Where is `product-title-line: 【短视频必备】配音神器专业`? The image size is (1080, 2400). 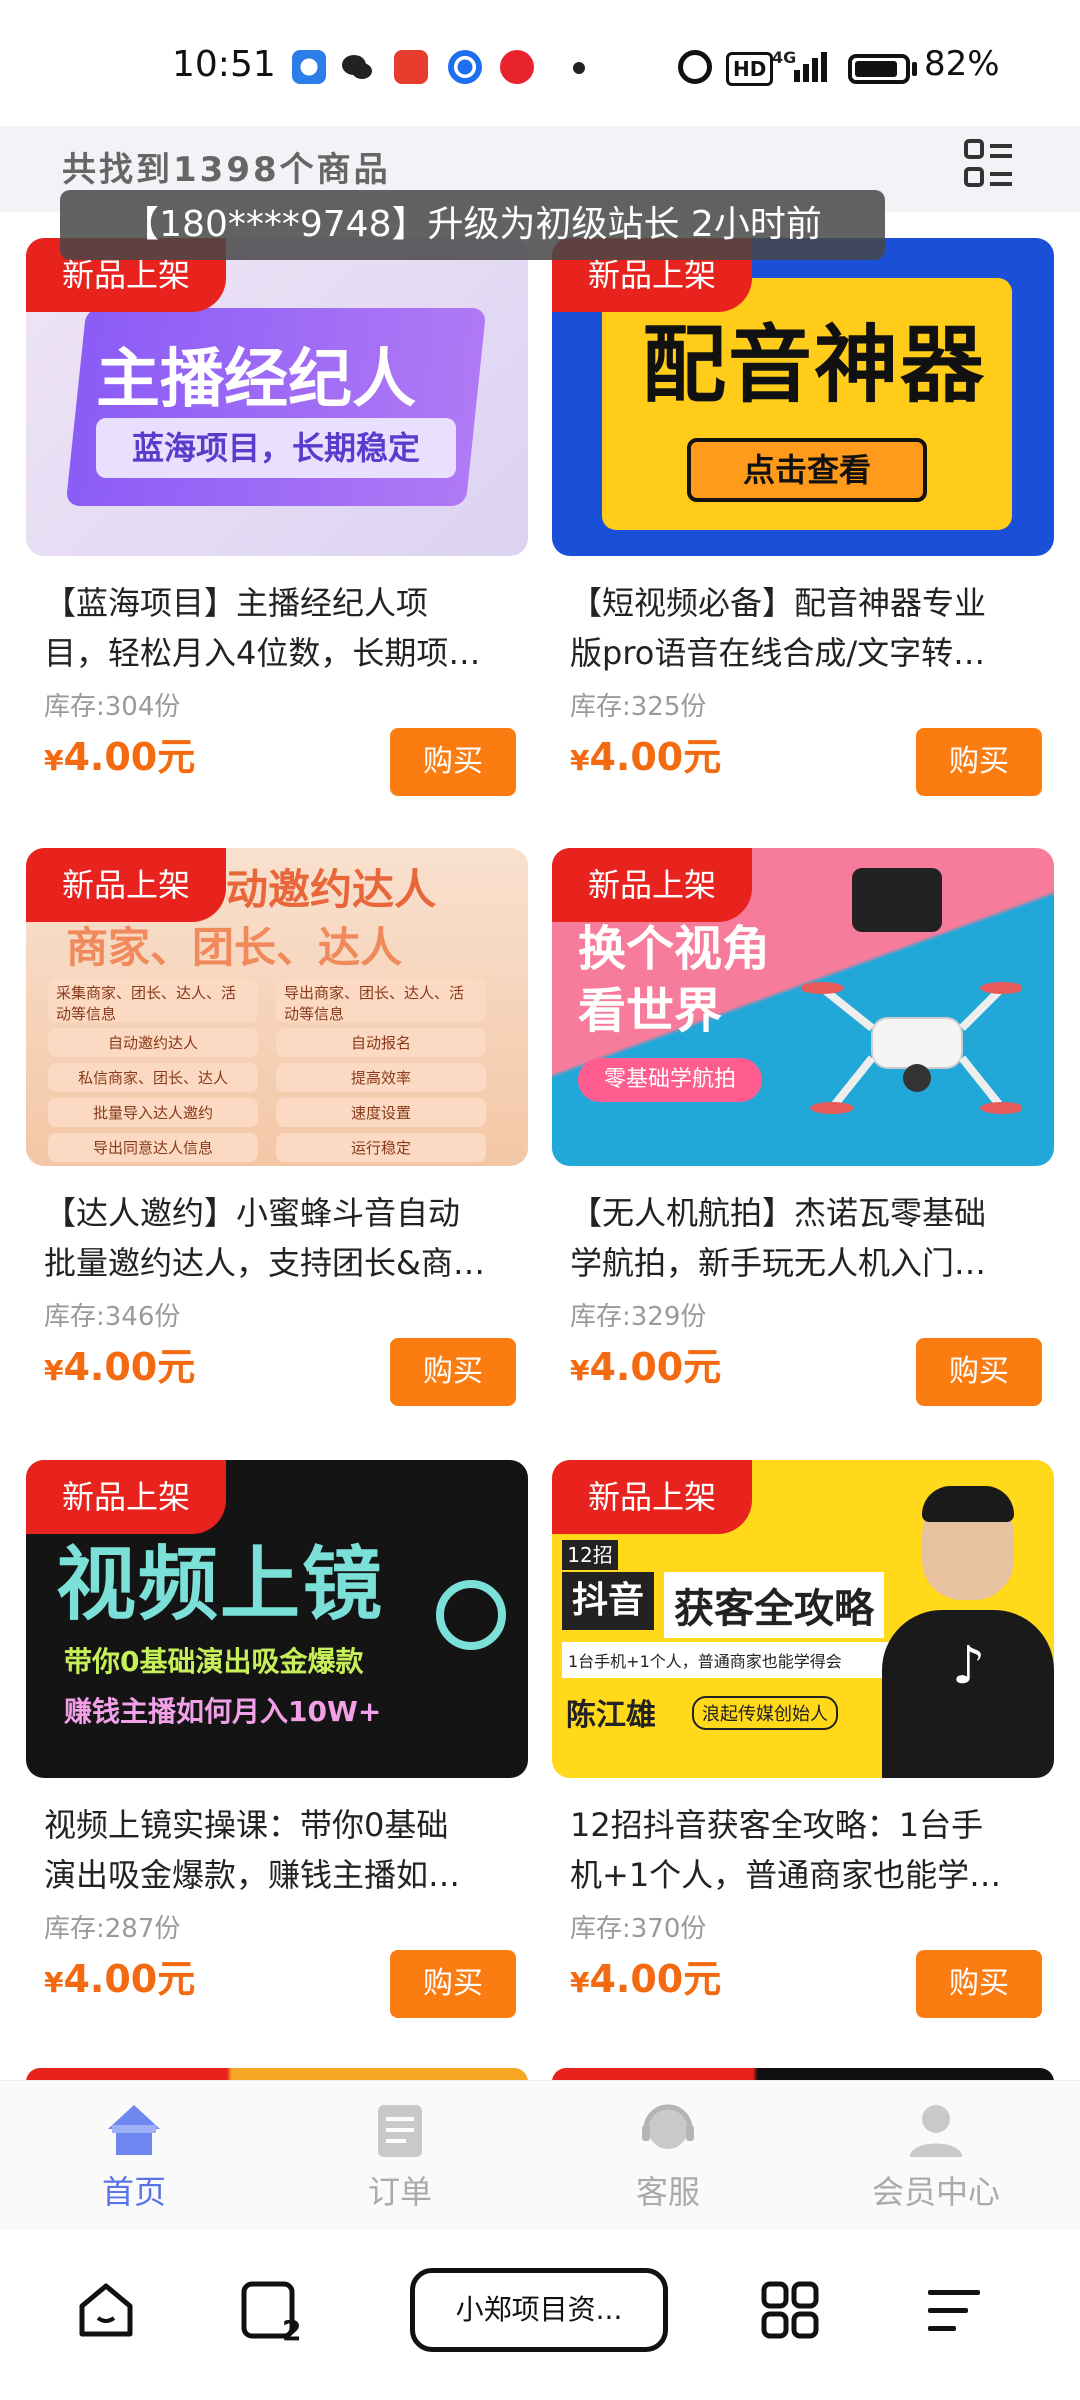 product-title-line: 【短视频必备】配音神器专业 is located at coordinates (778, 603).